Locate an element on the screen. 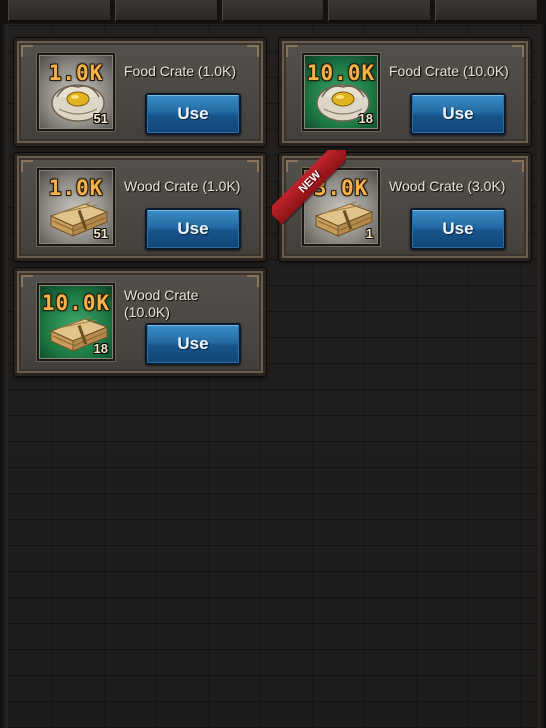  item-name: Wood Crate (10.0K) is located at coordinates (161, 303).